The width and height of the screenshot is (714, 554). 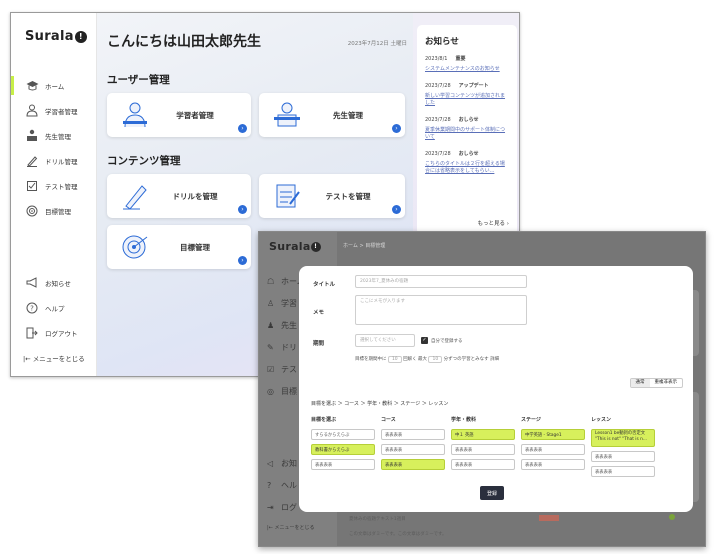 I want to click on more-news-link: もっと見る ›, so click(x=493, y=223).